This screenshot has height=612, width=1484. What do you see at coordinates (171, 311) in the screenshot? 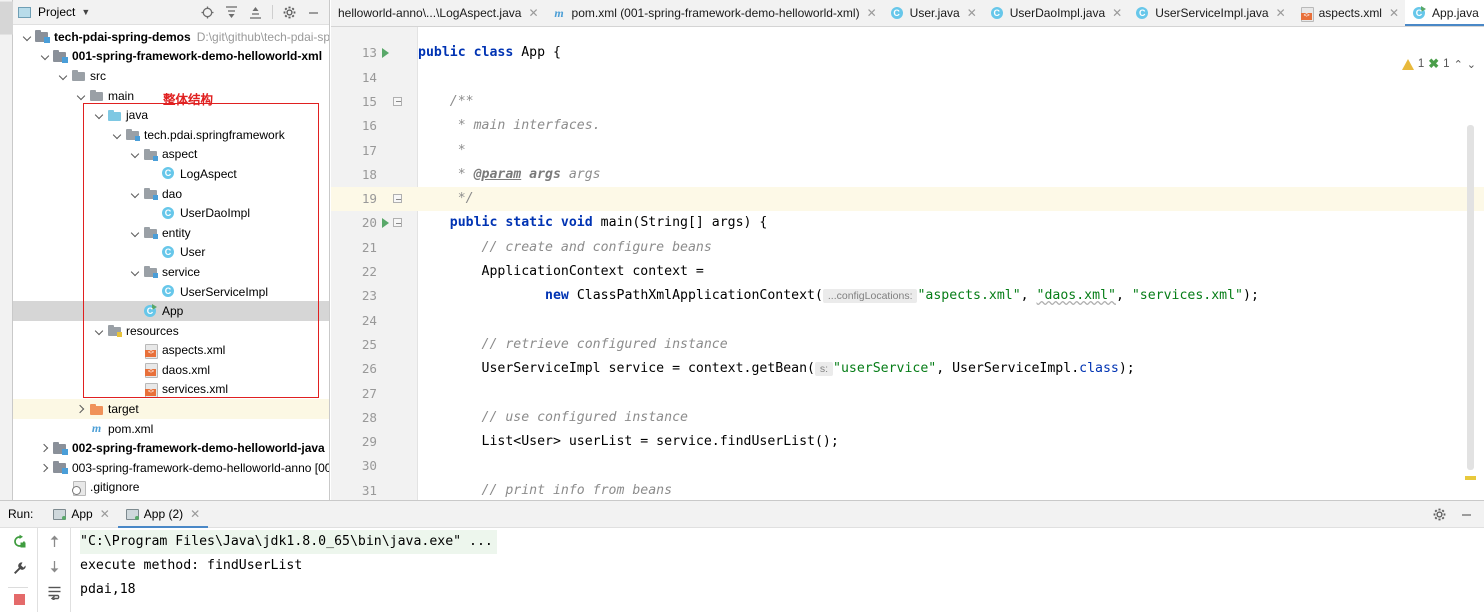
I see `tree-node-app: C App` at bounding box center [171, 311].